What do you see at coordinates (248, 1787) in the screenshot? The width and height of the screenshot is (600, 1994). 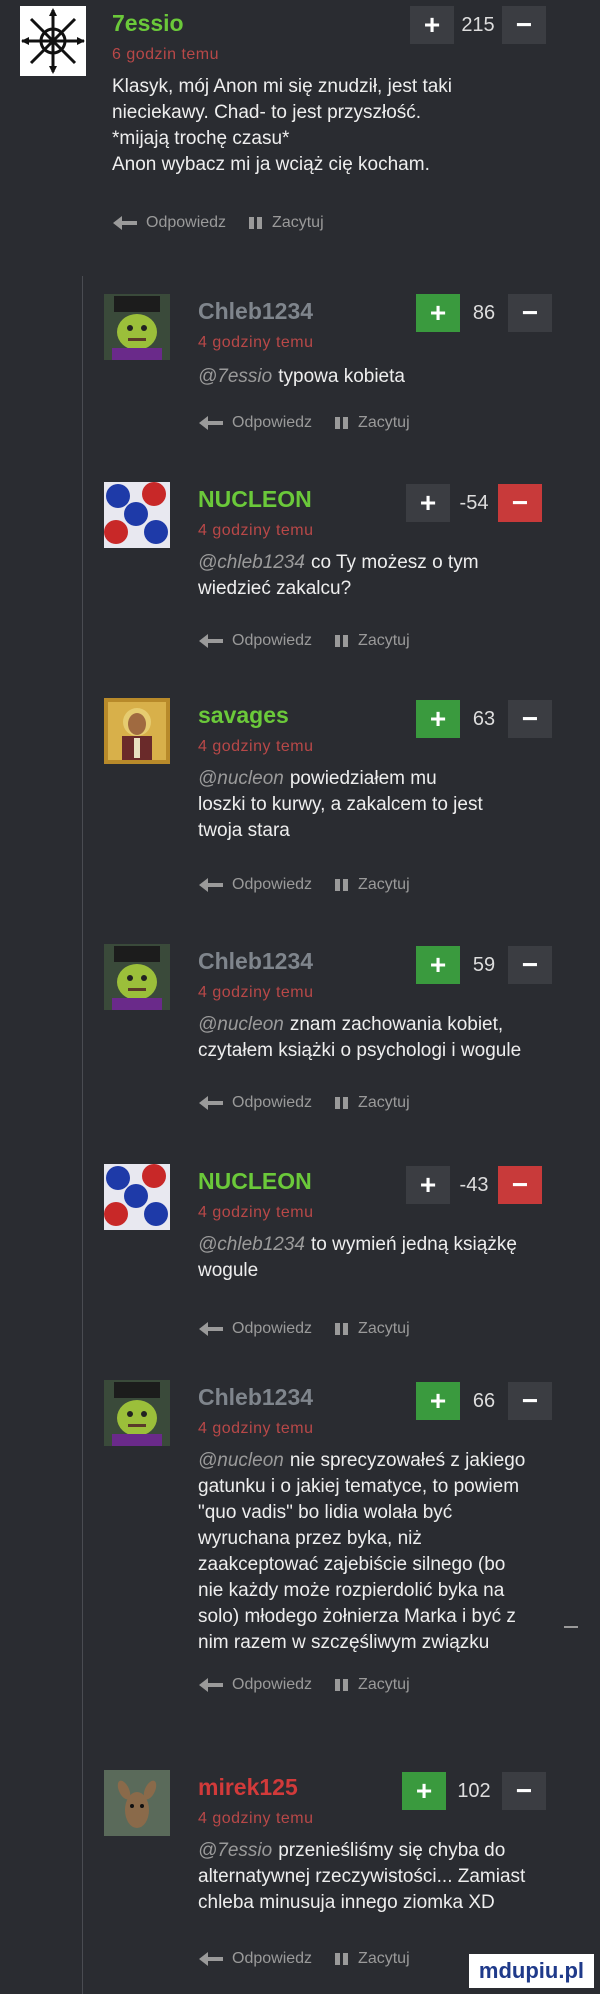 I see `username: mirek125` at bounding box center [248, 1787].